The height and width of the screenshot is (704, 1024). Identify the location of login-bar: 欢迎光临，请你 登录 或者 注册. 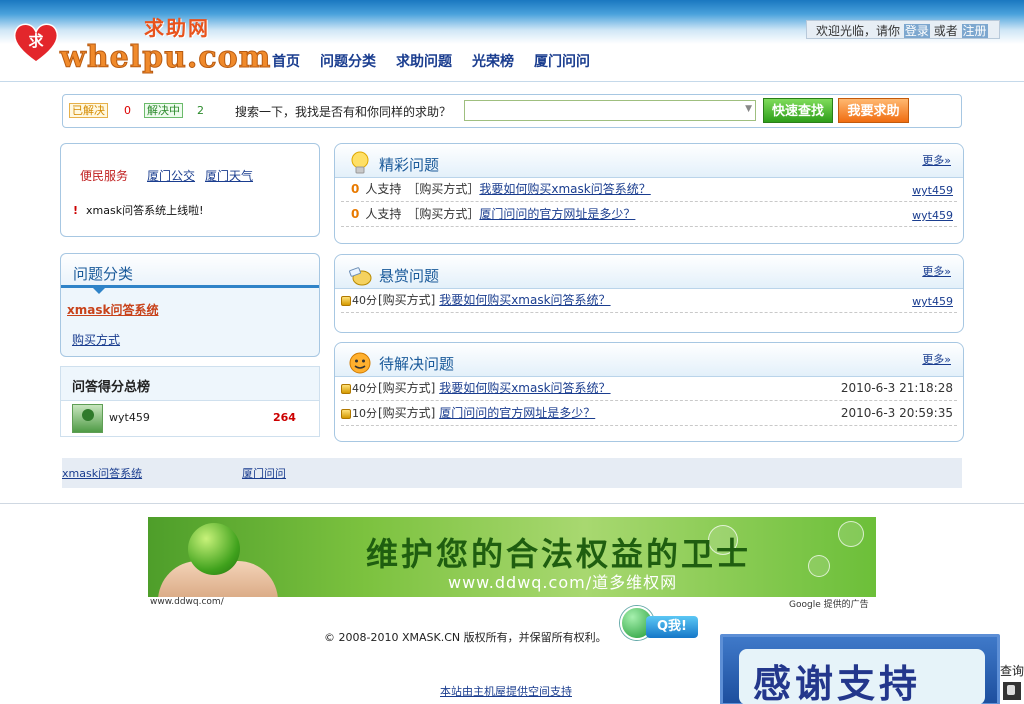
(903, 29).